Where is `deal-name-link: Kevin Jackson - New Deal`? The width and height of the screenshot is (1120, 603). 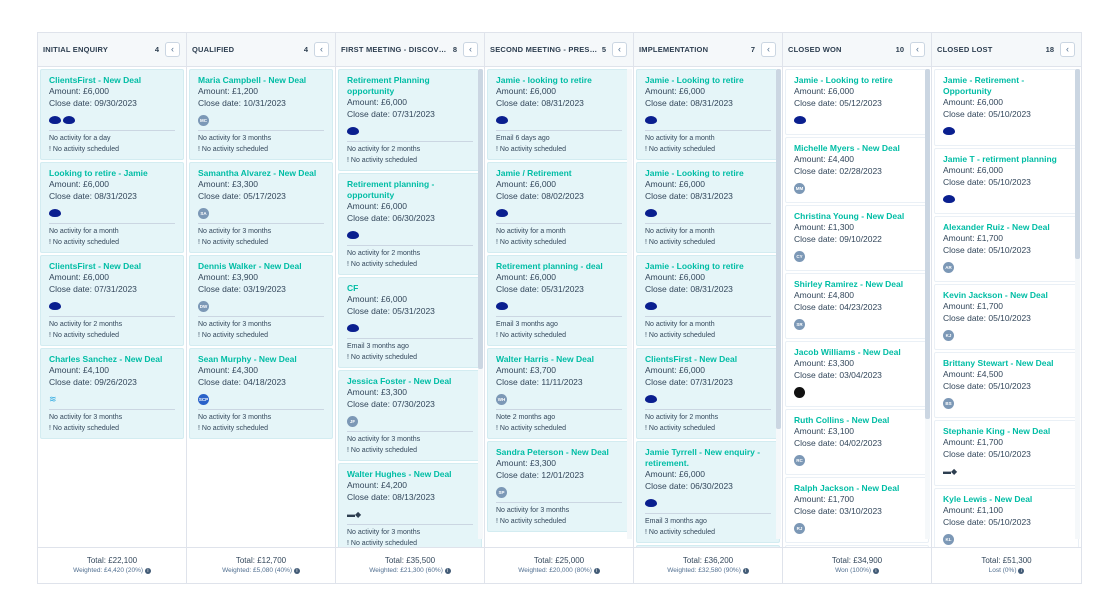 deal-name-link: Kevin Jackson - New Deal is located at coordinates (1006, 295).